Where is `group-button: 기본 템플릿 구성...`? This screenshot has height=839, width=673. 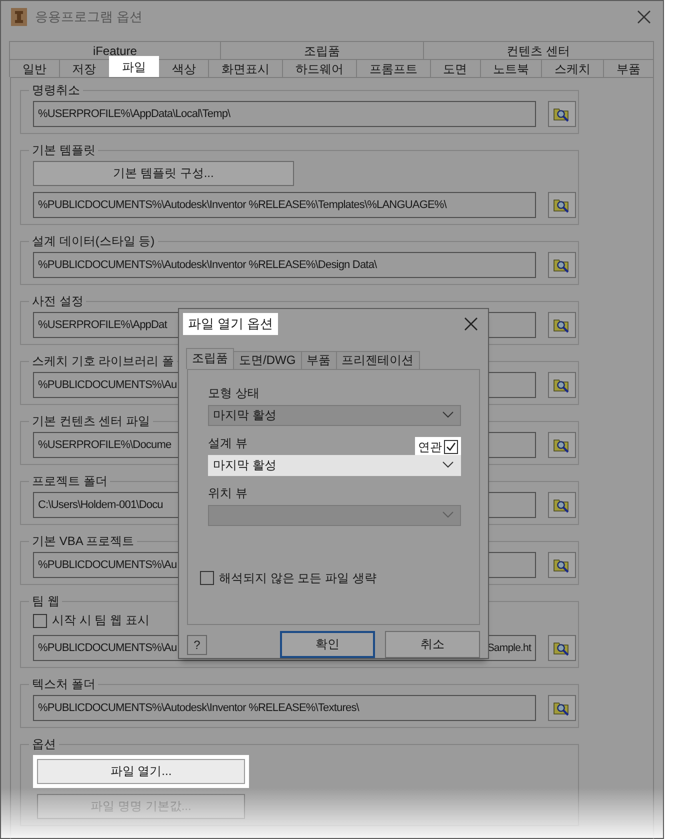 group-button: 기본 템플릿 구성... is located at coordinates (163, 173).